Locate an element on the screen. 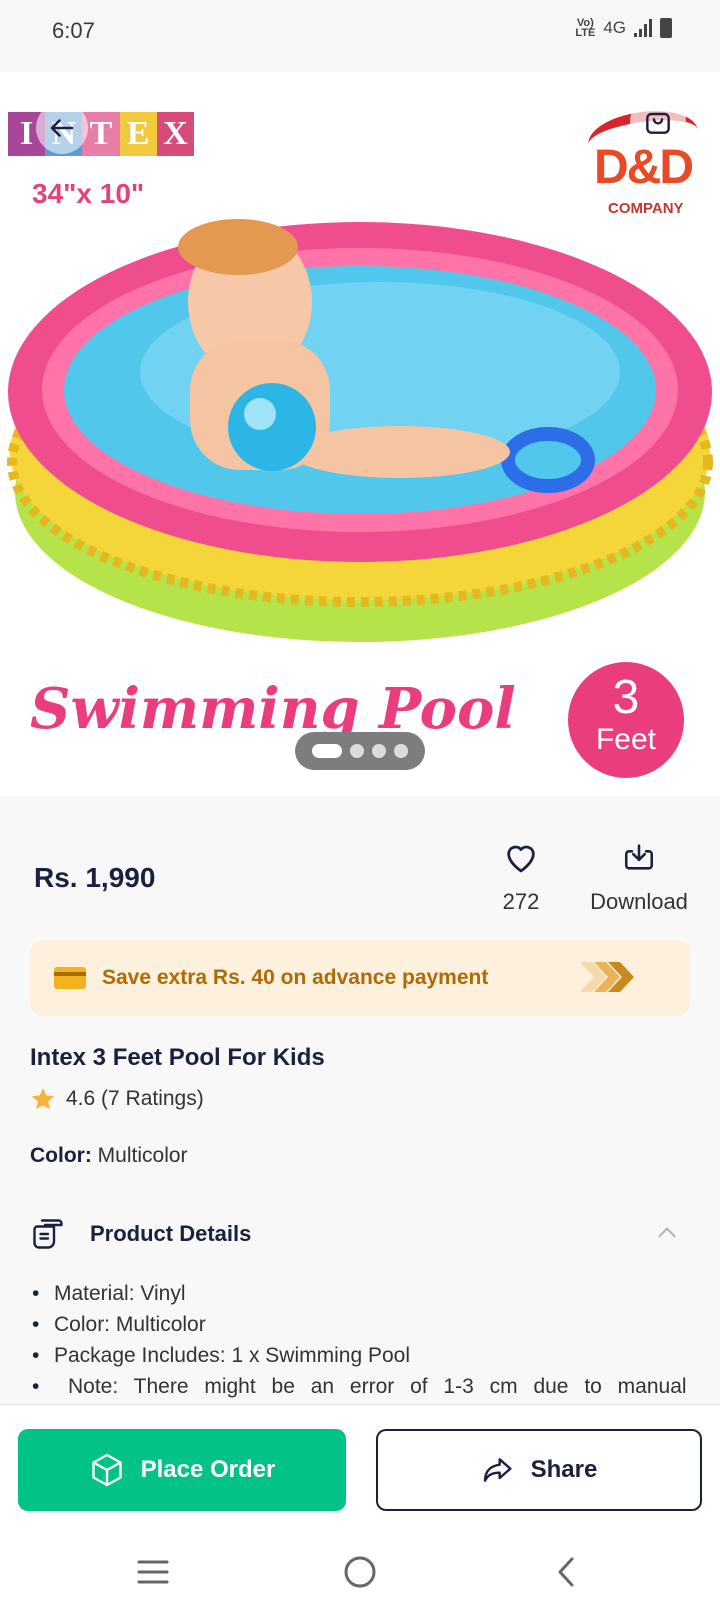  size-badge: 3 Feet is located at coordinates (626, 720).